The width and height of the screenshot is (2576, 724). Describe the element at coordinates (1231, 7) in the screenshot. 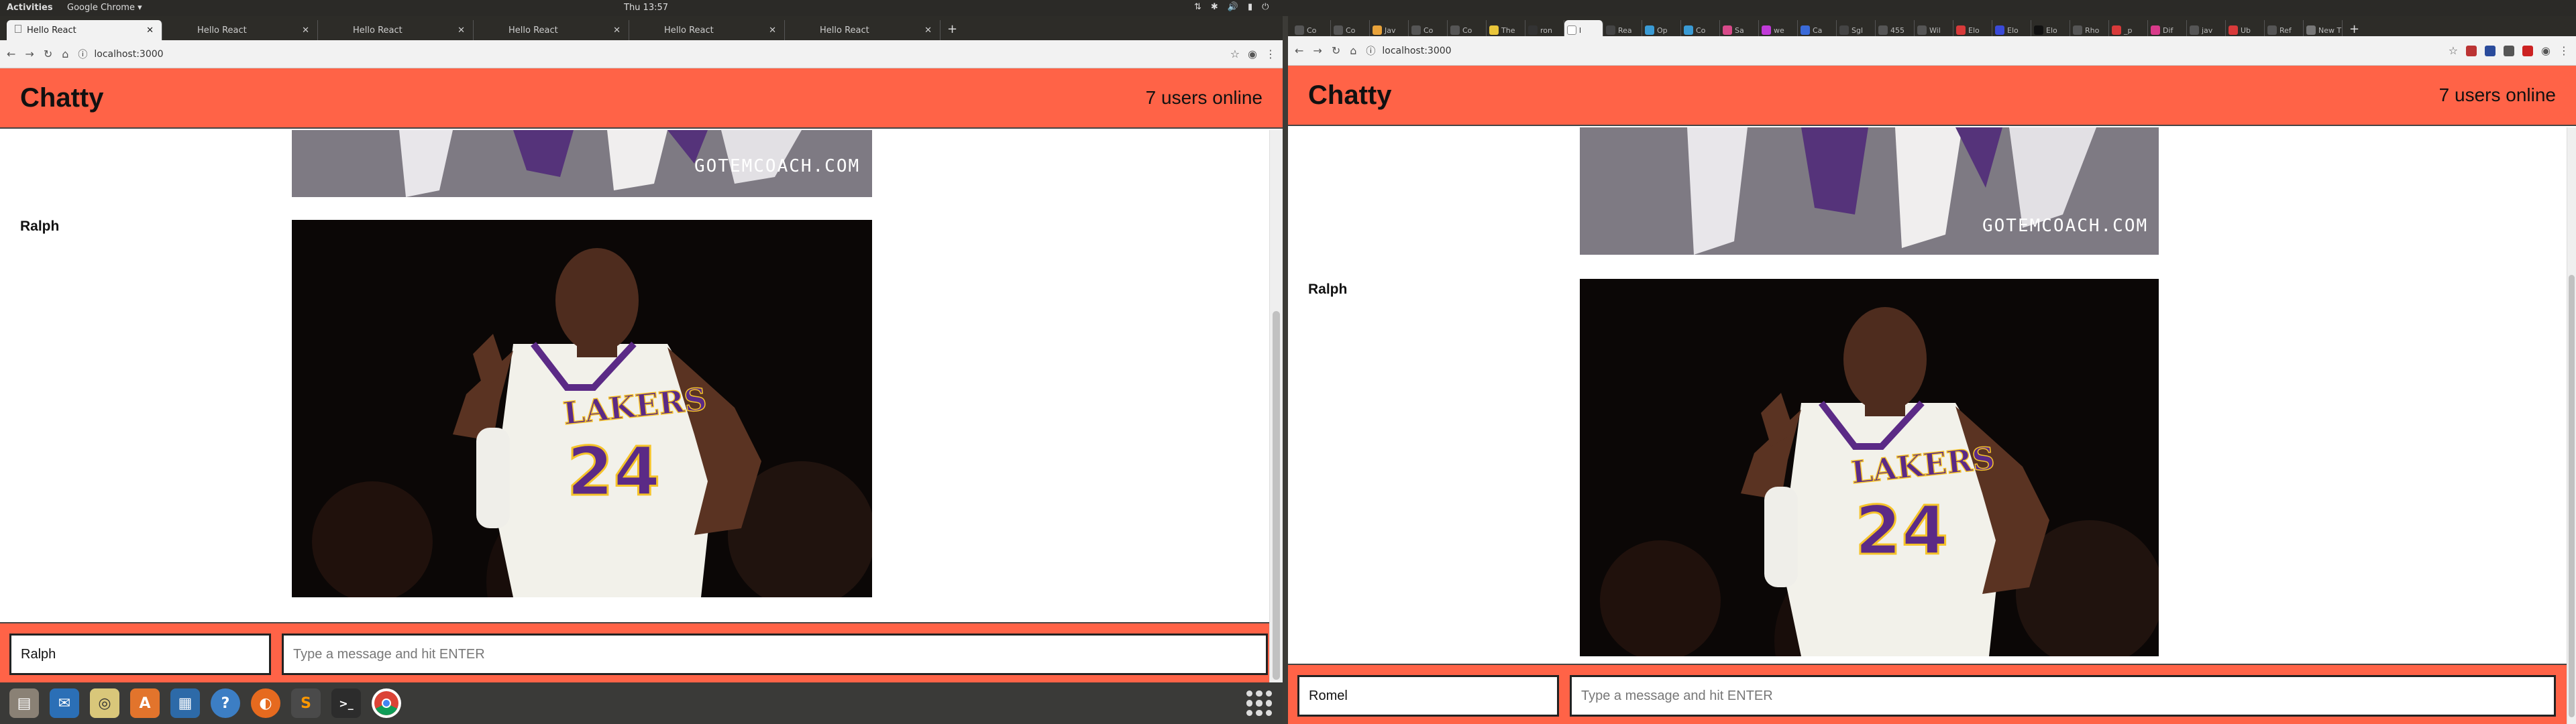

I see `system-tray: ⇅ ✱ 🔊 ▮ ⏻` at that location.